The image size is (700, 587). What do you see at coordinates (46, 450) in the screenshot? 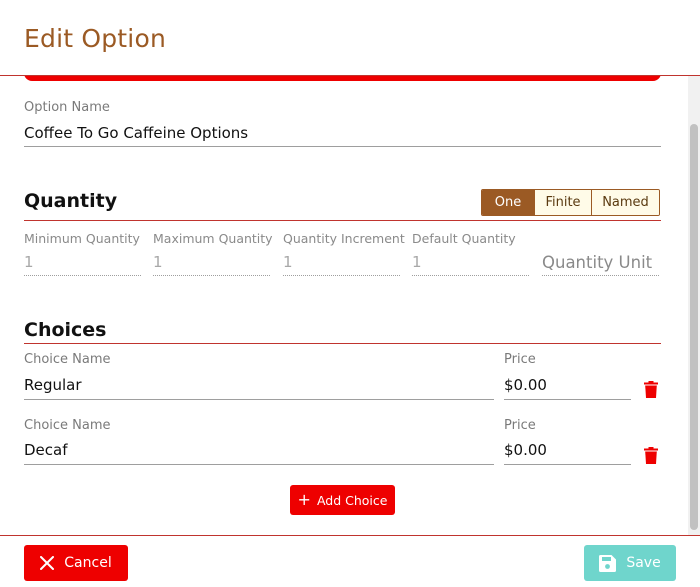
I see `choice-name-input: Decaf` at bounding box center [46, 450].